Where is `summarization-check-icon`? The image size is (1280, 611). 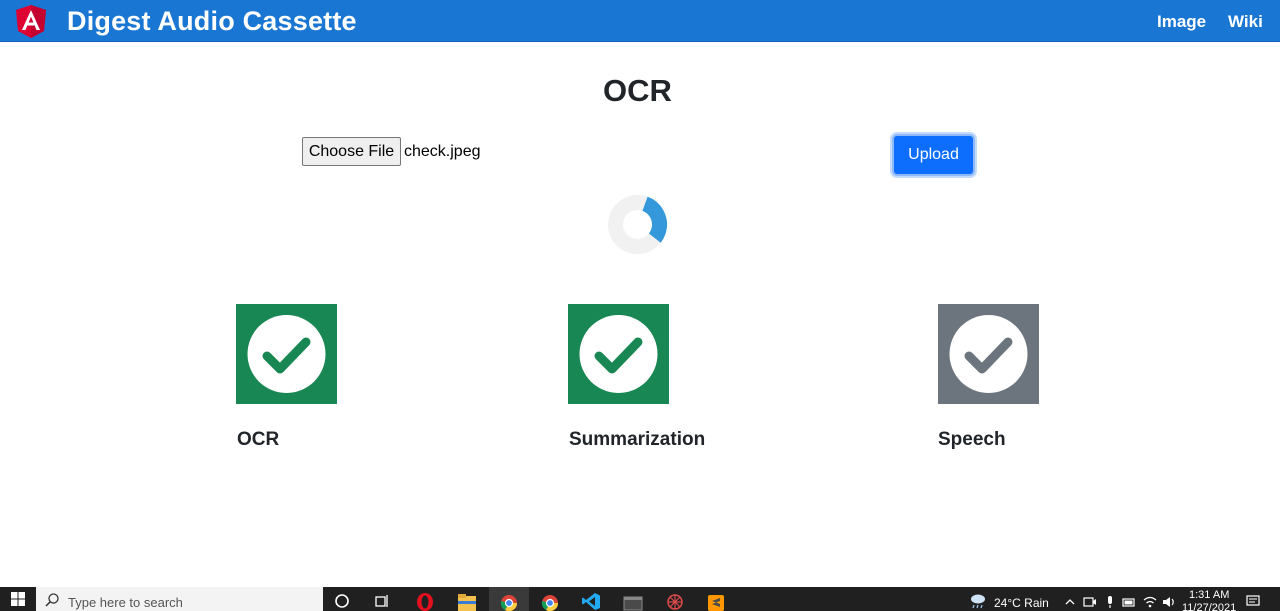
summarization-check-icon is located at coordinates (618, 354).